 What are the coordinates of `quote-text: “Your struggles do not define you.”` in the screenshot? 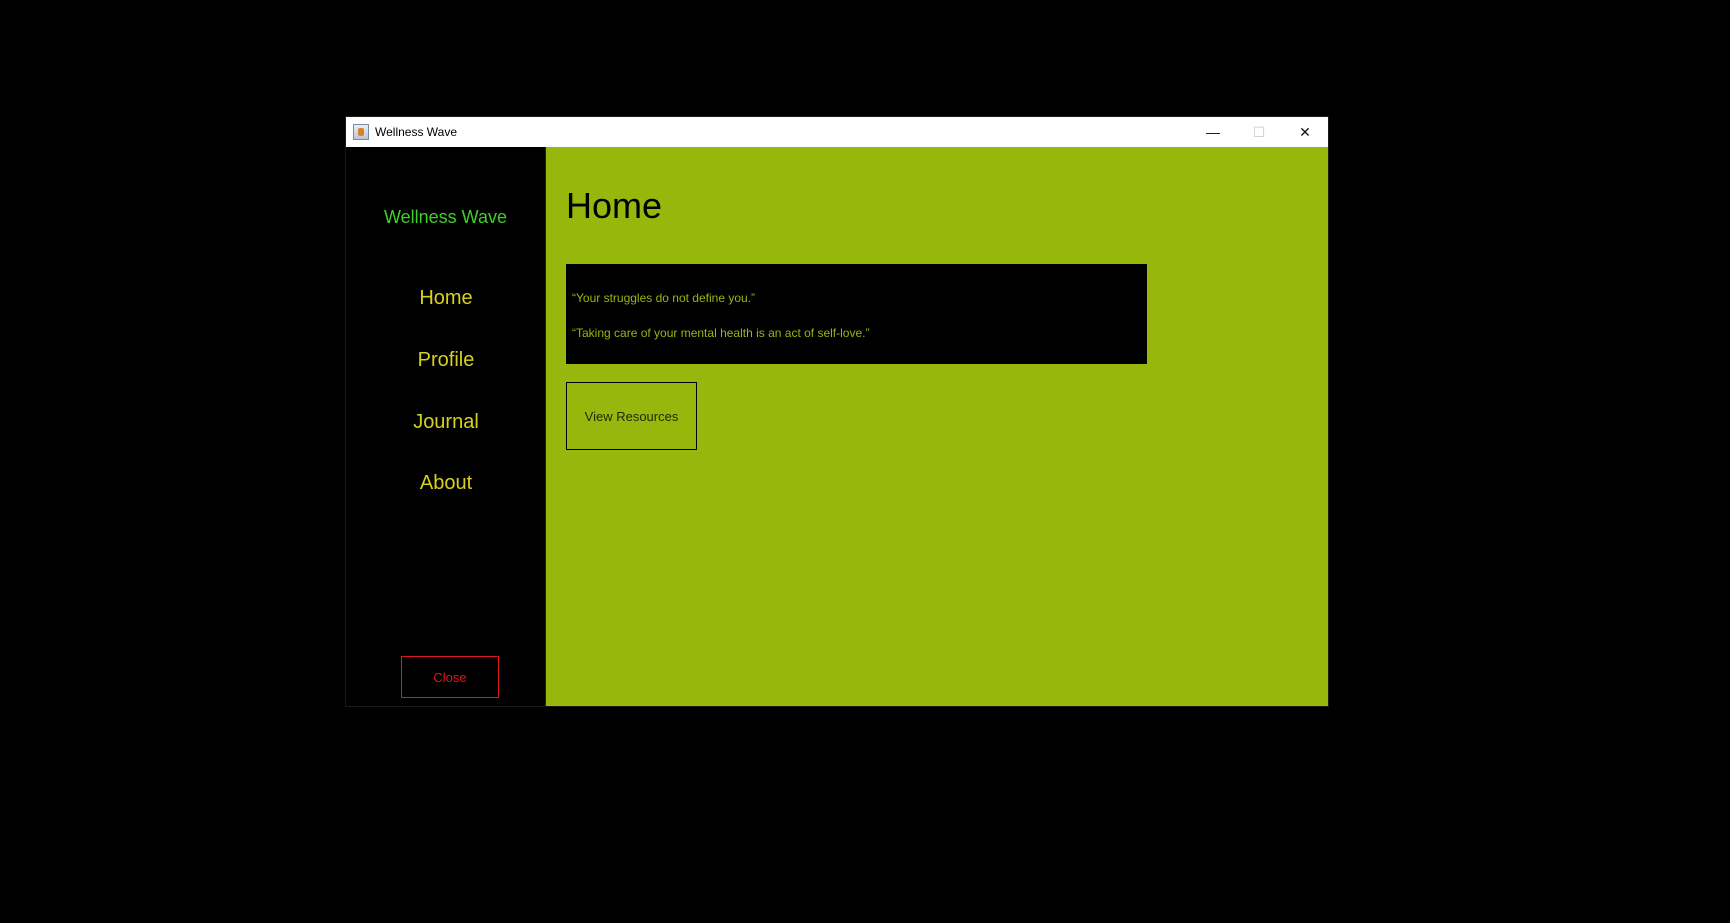 It's located at (664, 298).